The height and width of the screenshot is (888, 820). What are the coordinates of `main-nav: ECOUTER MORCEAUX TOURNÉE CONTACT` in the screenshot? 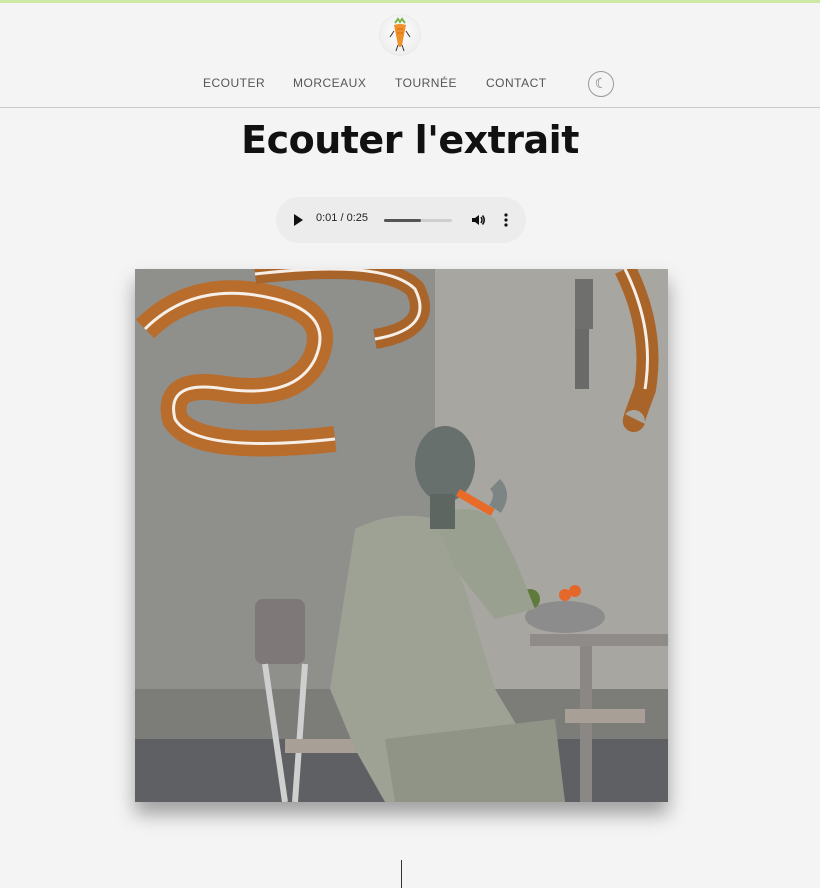 It's located at (410, 85).